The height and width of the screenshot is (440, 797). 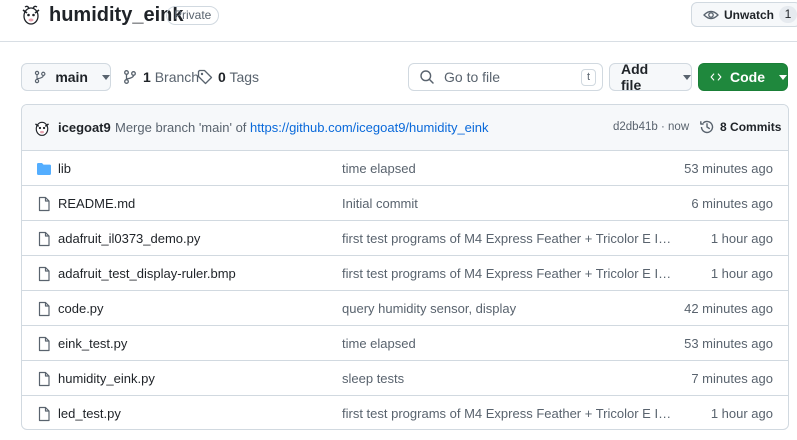 What do you see at coordinates (508, 203) in the screenshot?
I see `file-commit-message: Initial commit` at bounding box center [508, 203].